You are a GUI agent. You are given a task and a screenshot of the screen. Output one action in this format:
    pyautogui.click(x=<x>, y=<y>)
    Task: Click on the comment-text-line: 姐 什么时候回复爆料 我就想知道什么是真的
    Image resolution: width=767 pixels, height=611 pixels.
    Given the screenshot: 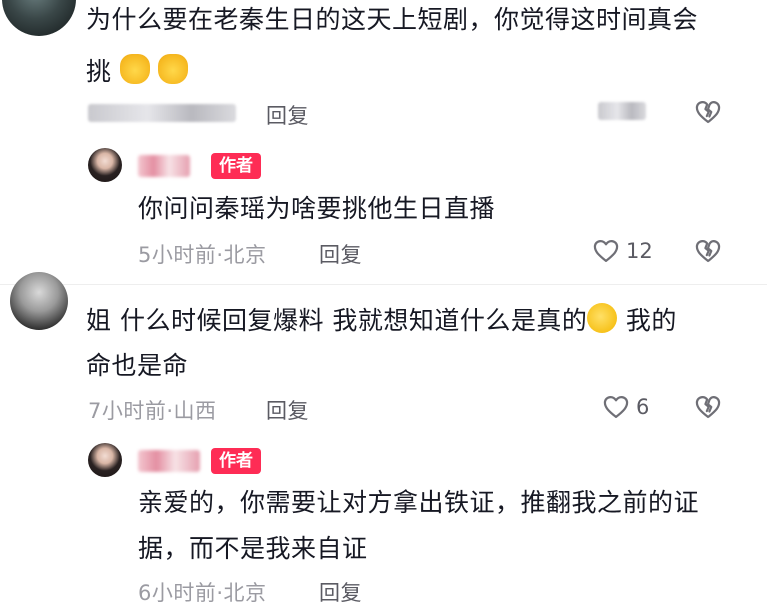 What is the action you would take?
    pyautogui.click(x=337, y=320)
    